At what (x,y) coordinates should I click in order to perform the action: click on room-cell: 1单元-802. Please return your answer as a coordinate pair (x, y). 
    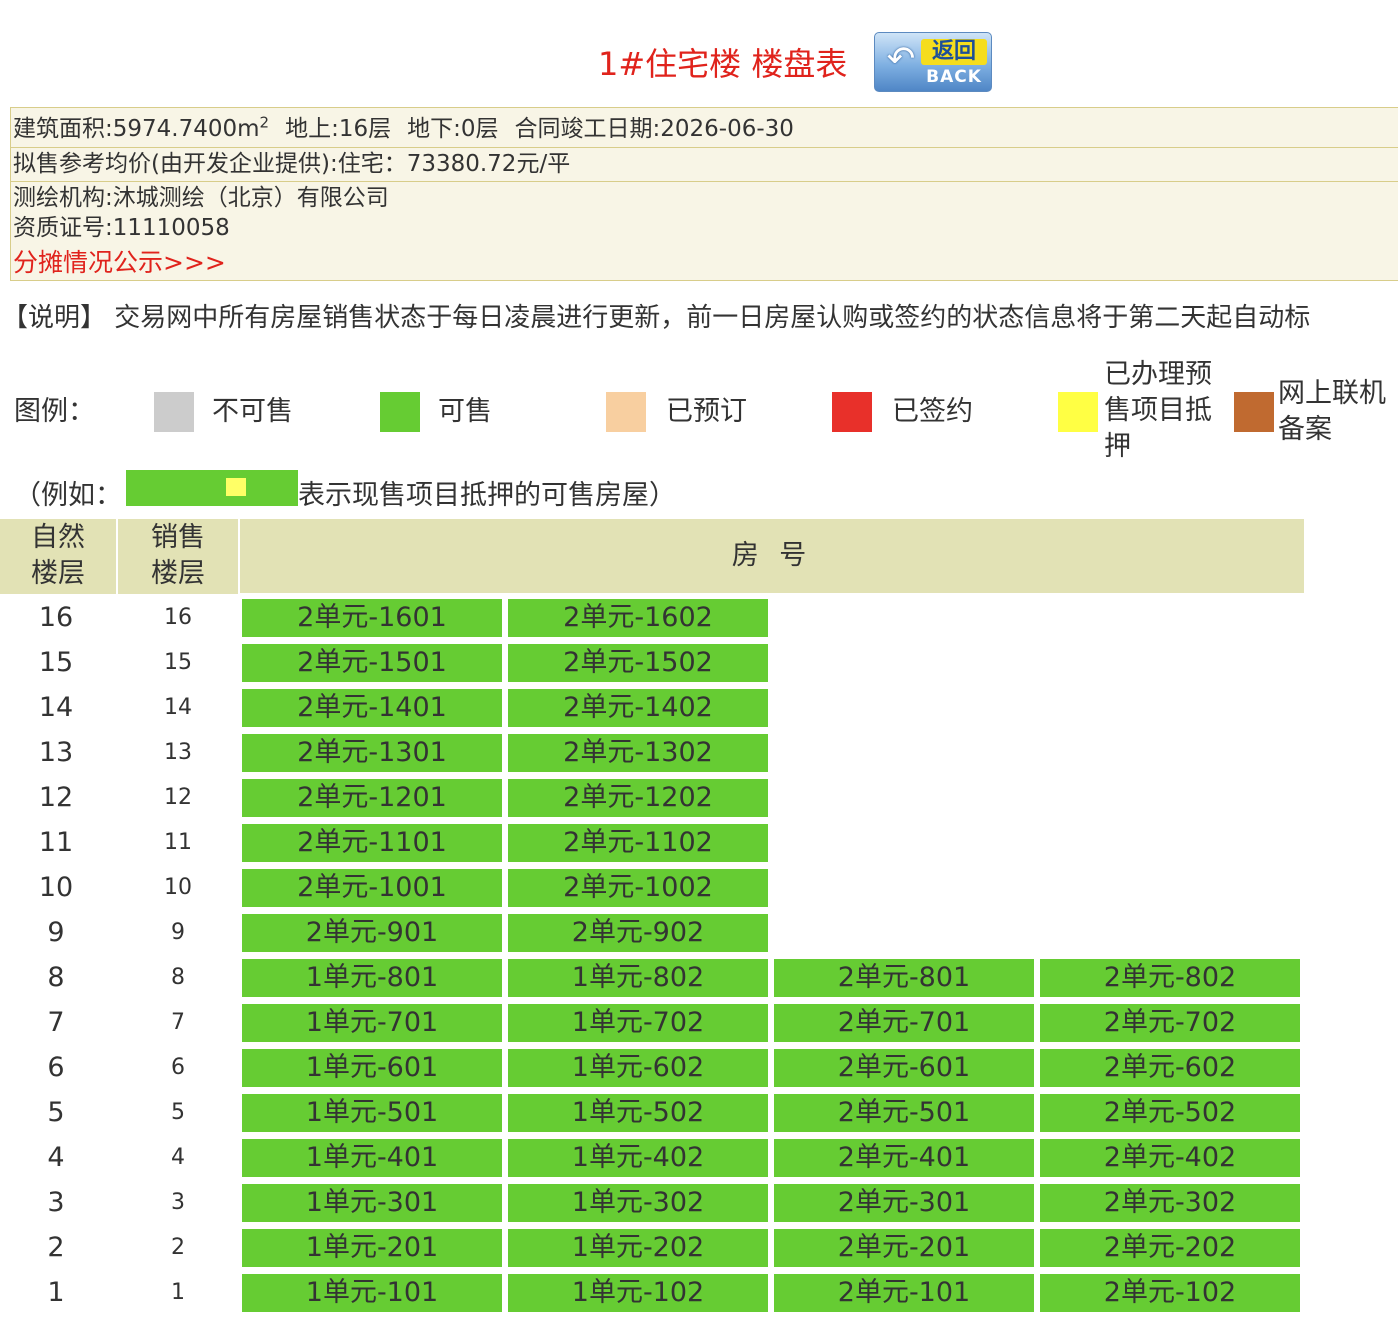
    Looking at the image, I should click on (638, 978).